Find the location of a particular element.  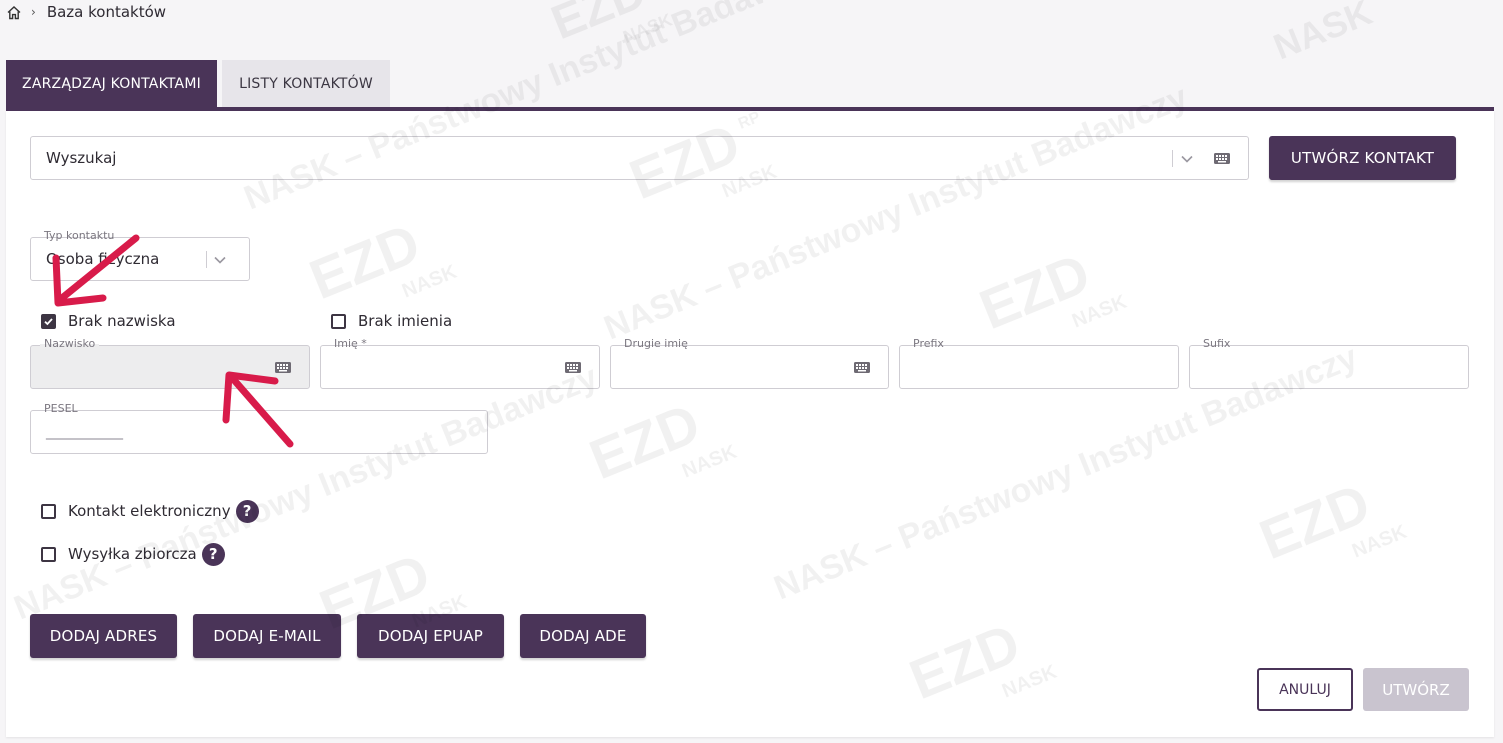

create-contact-button: UTWÓRZ KONTAKT is located at coordinates (1362, 158).